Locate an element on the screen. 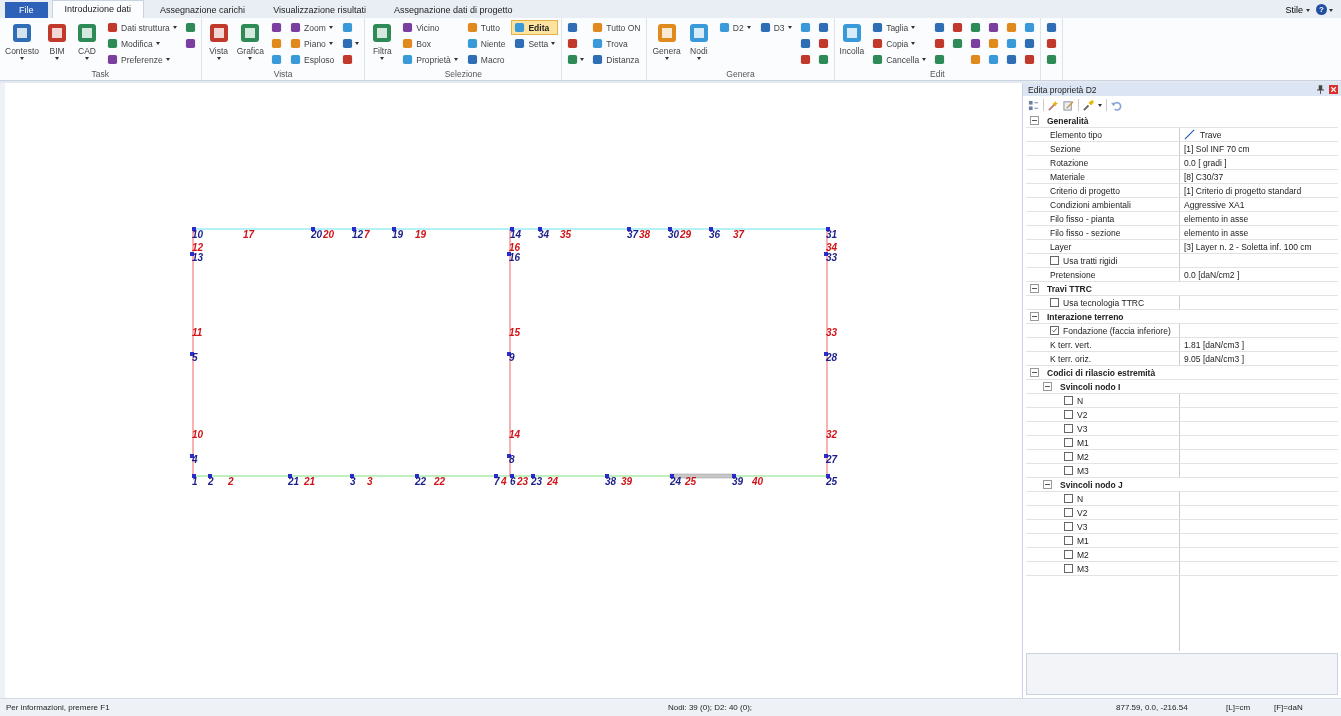 The image size is (1341, 716). ribbon-button: Distanza is located at coordinates (616, 59).